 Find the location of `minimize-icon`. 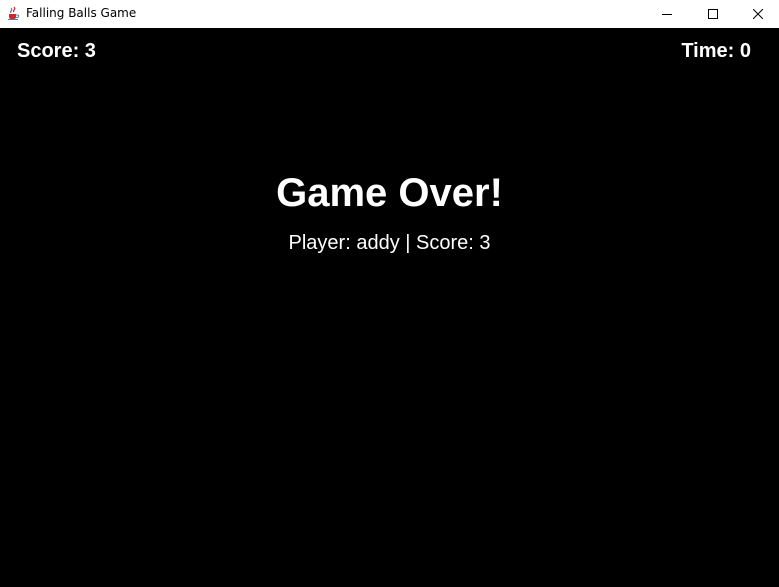

minimize-icon is located at coordinates (667, 14).